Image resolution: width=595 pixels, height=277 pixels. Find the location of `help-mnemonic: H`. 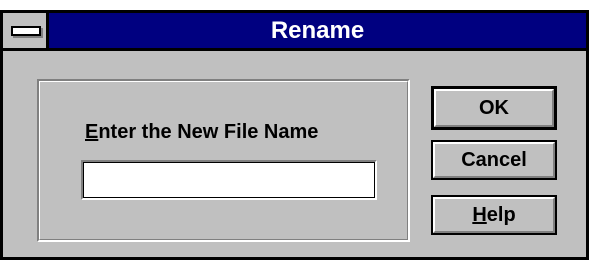

help-mnemonic: H is located at coordinates (479, 214).